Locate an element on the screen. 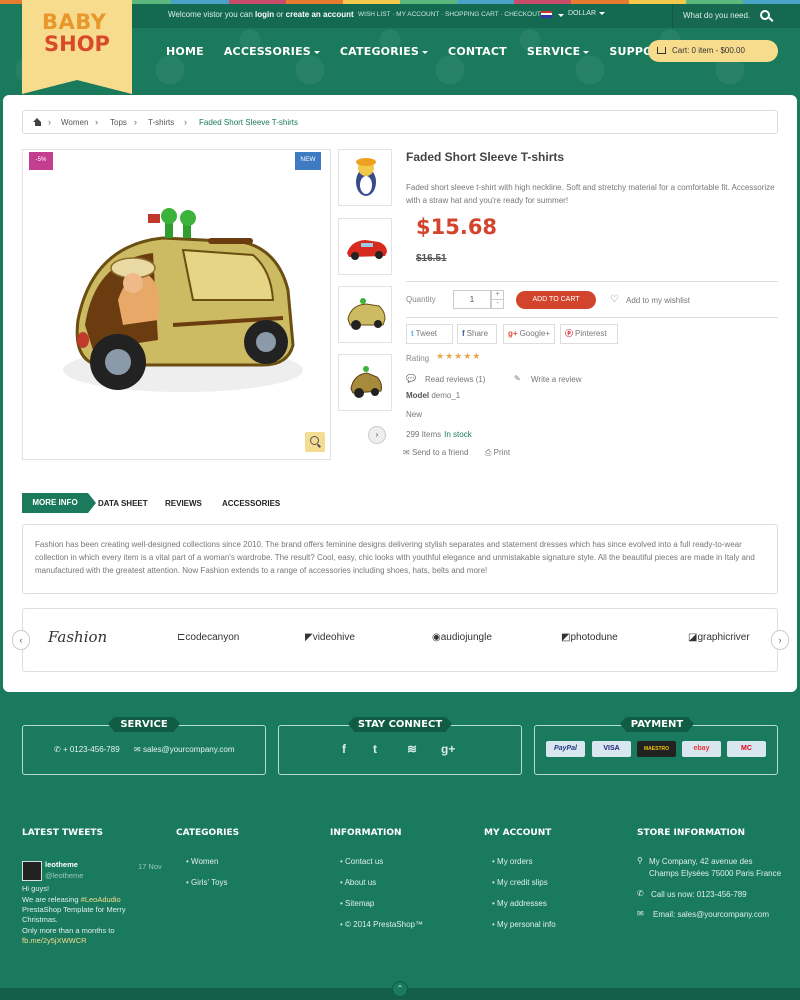 Image resolution: width=800 pixels, height=1000 pixels. brand-fashion: Fashion is located at coordinates (77, 637).